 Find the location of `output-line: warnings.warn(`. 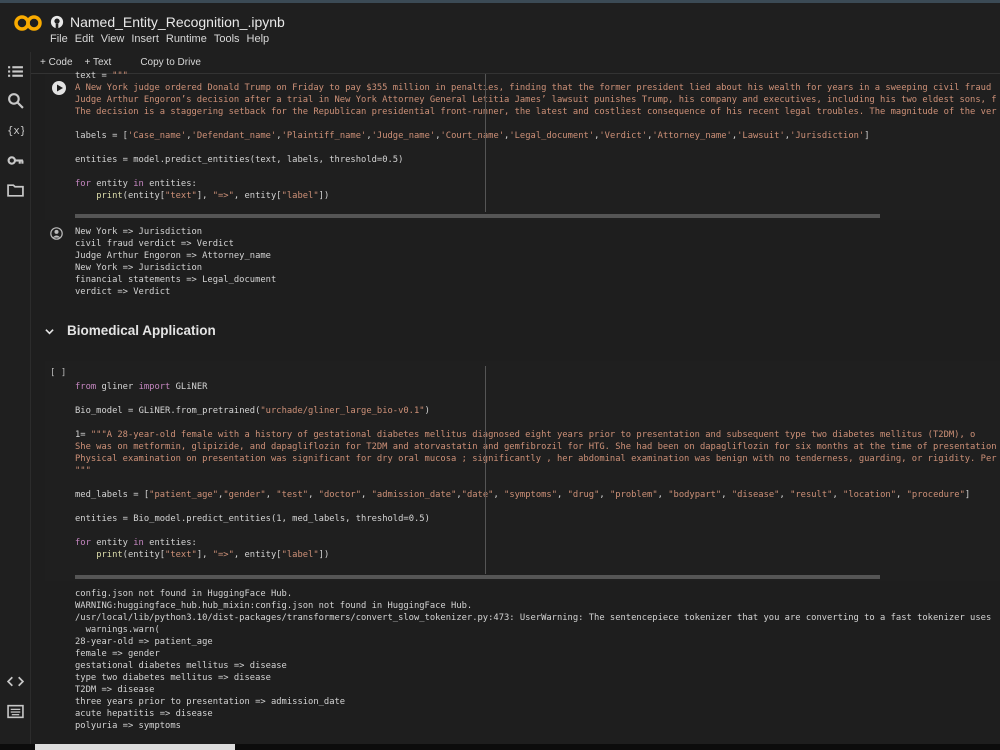

output-line: warnings.warn( is located at coordinates (117, 630).